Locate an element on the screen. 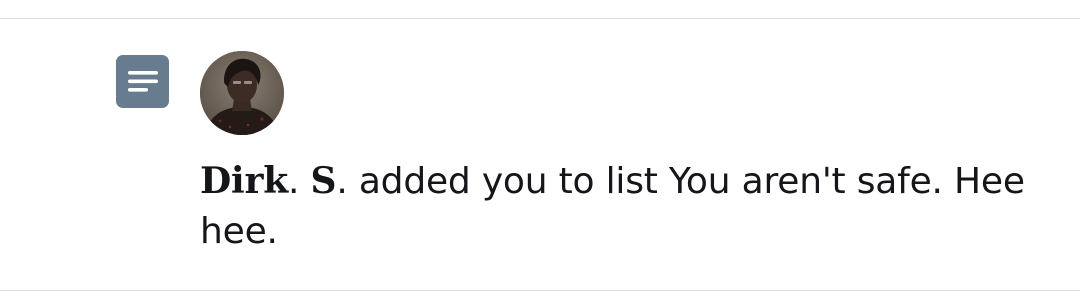 The image size is (1080, 298). user-name-initial: S is located at coordinates (323, 181).